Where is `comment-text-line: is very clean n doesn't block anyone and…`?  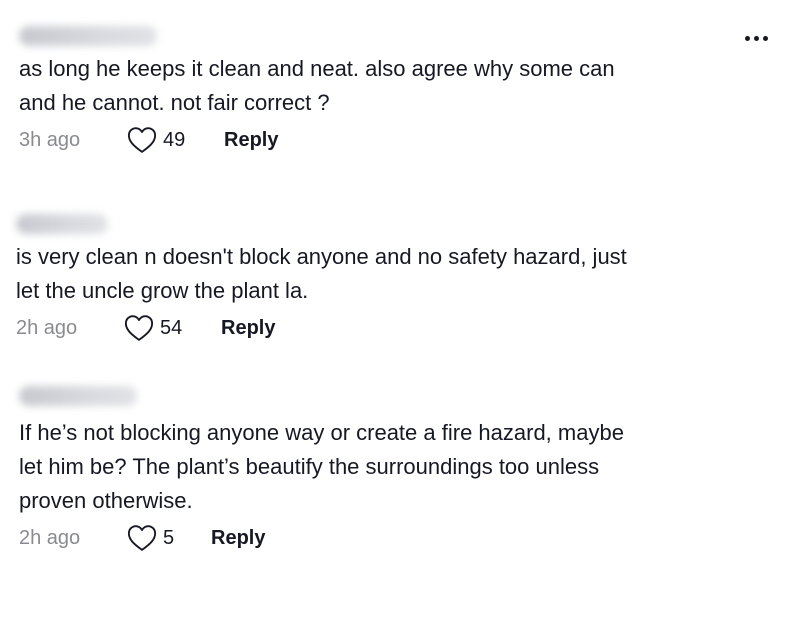 comment-text-line: is very clean n doesn't block anyone and… is located at coordinates (321, 256).